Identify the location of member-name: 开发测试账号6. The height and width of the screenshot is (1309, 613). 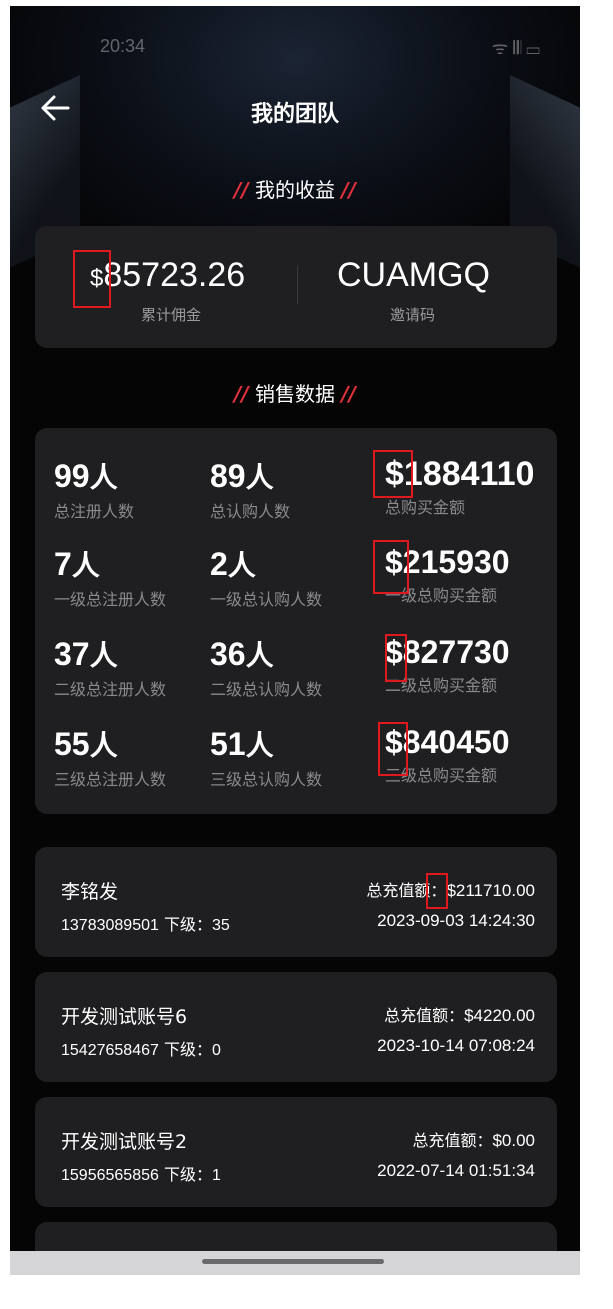
(124, 1017).